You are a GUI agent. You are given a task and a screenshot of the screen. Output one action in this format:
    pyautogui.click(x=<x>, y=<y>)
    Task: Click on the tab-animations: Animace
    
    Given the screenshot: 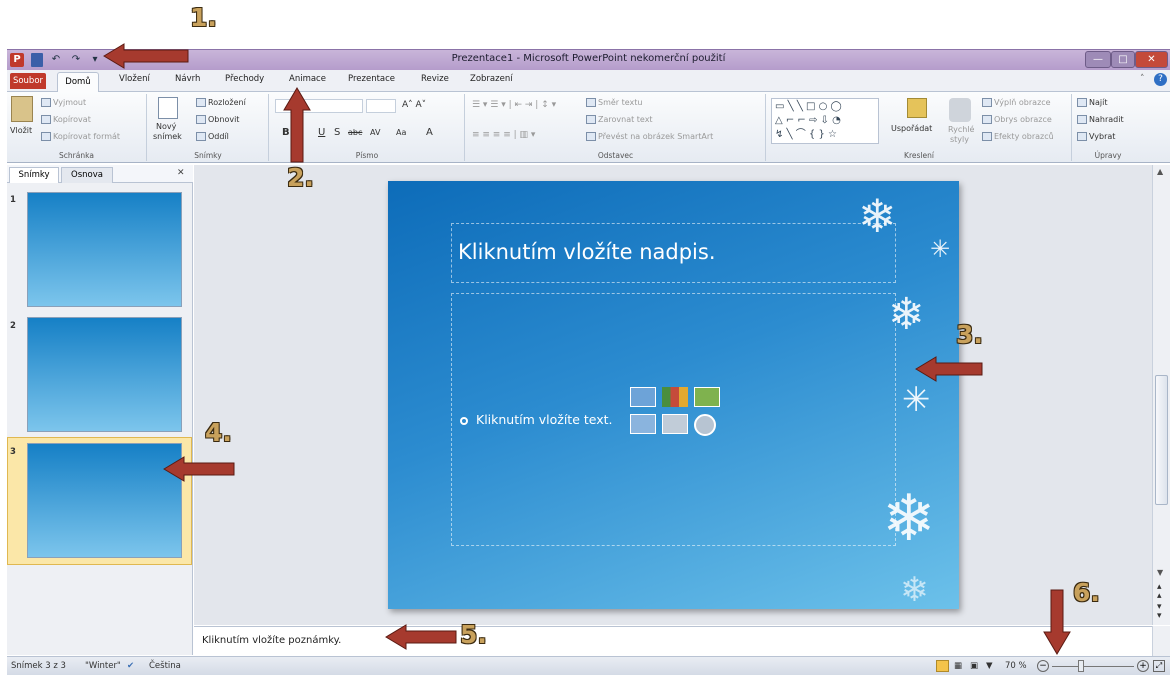 What is the action you would take?
    pyautogui.click(x=307, y=79)
    